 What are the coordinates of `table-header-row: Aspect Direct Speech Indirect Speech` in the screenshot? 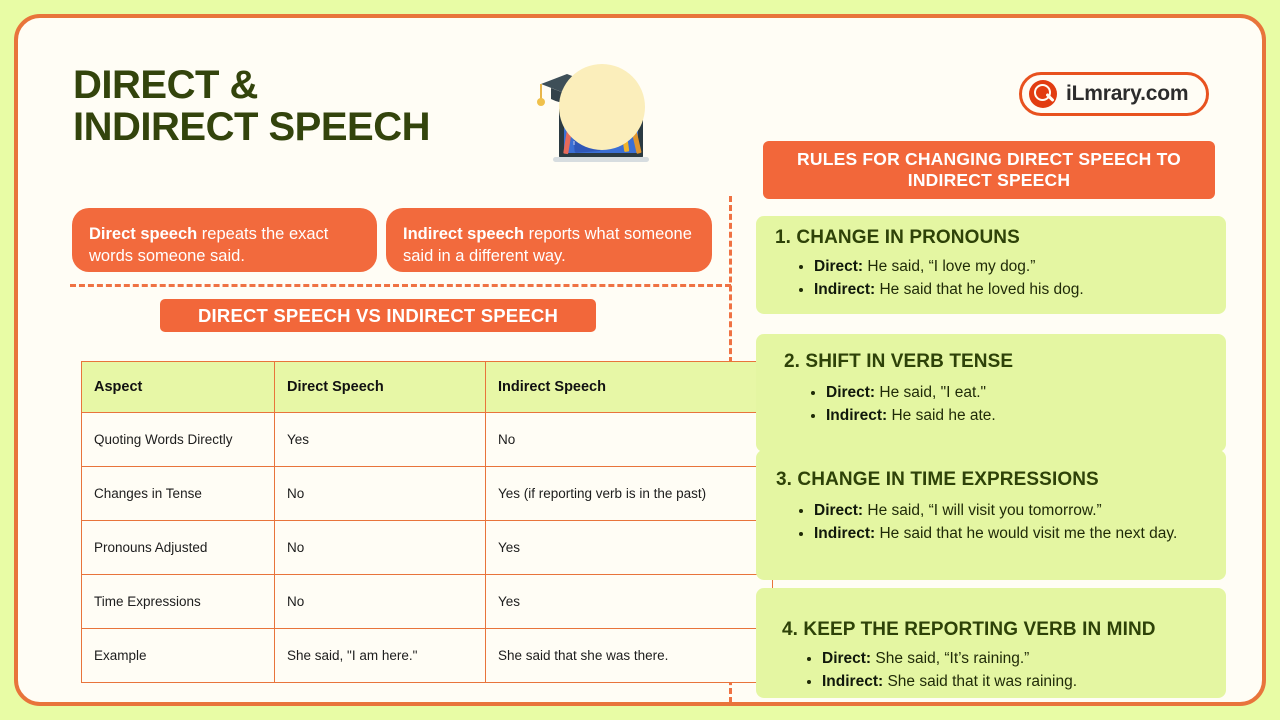 It's located at (427, 387).